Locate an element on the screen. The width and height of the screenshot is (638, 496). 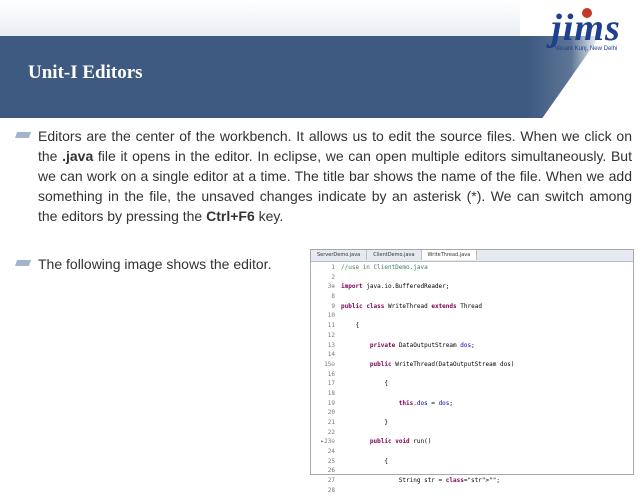
code-line: 8 is located at coordinates (472, 297).